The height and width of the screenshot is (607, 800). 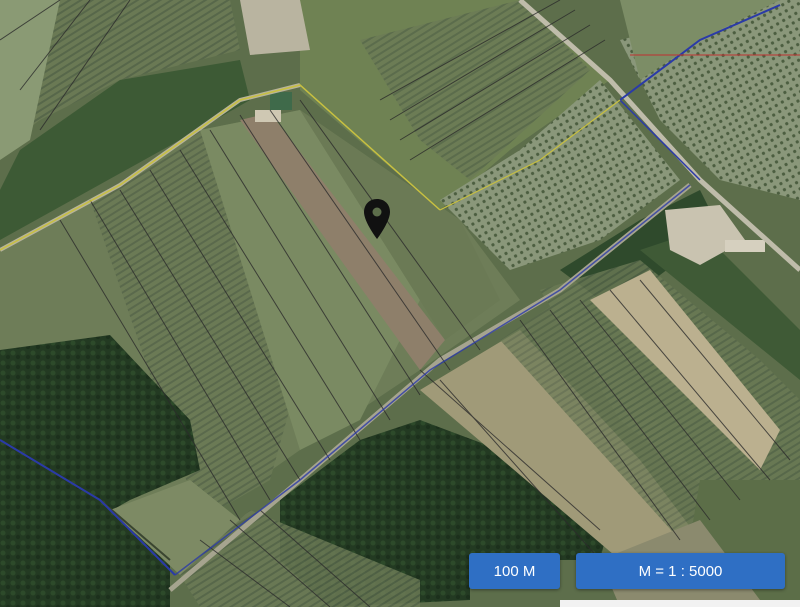 What do you see at coordinates (680, 603) in the screenshot?
I see `bottom-bar` at bounding box center [680, 603].